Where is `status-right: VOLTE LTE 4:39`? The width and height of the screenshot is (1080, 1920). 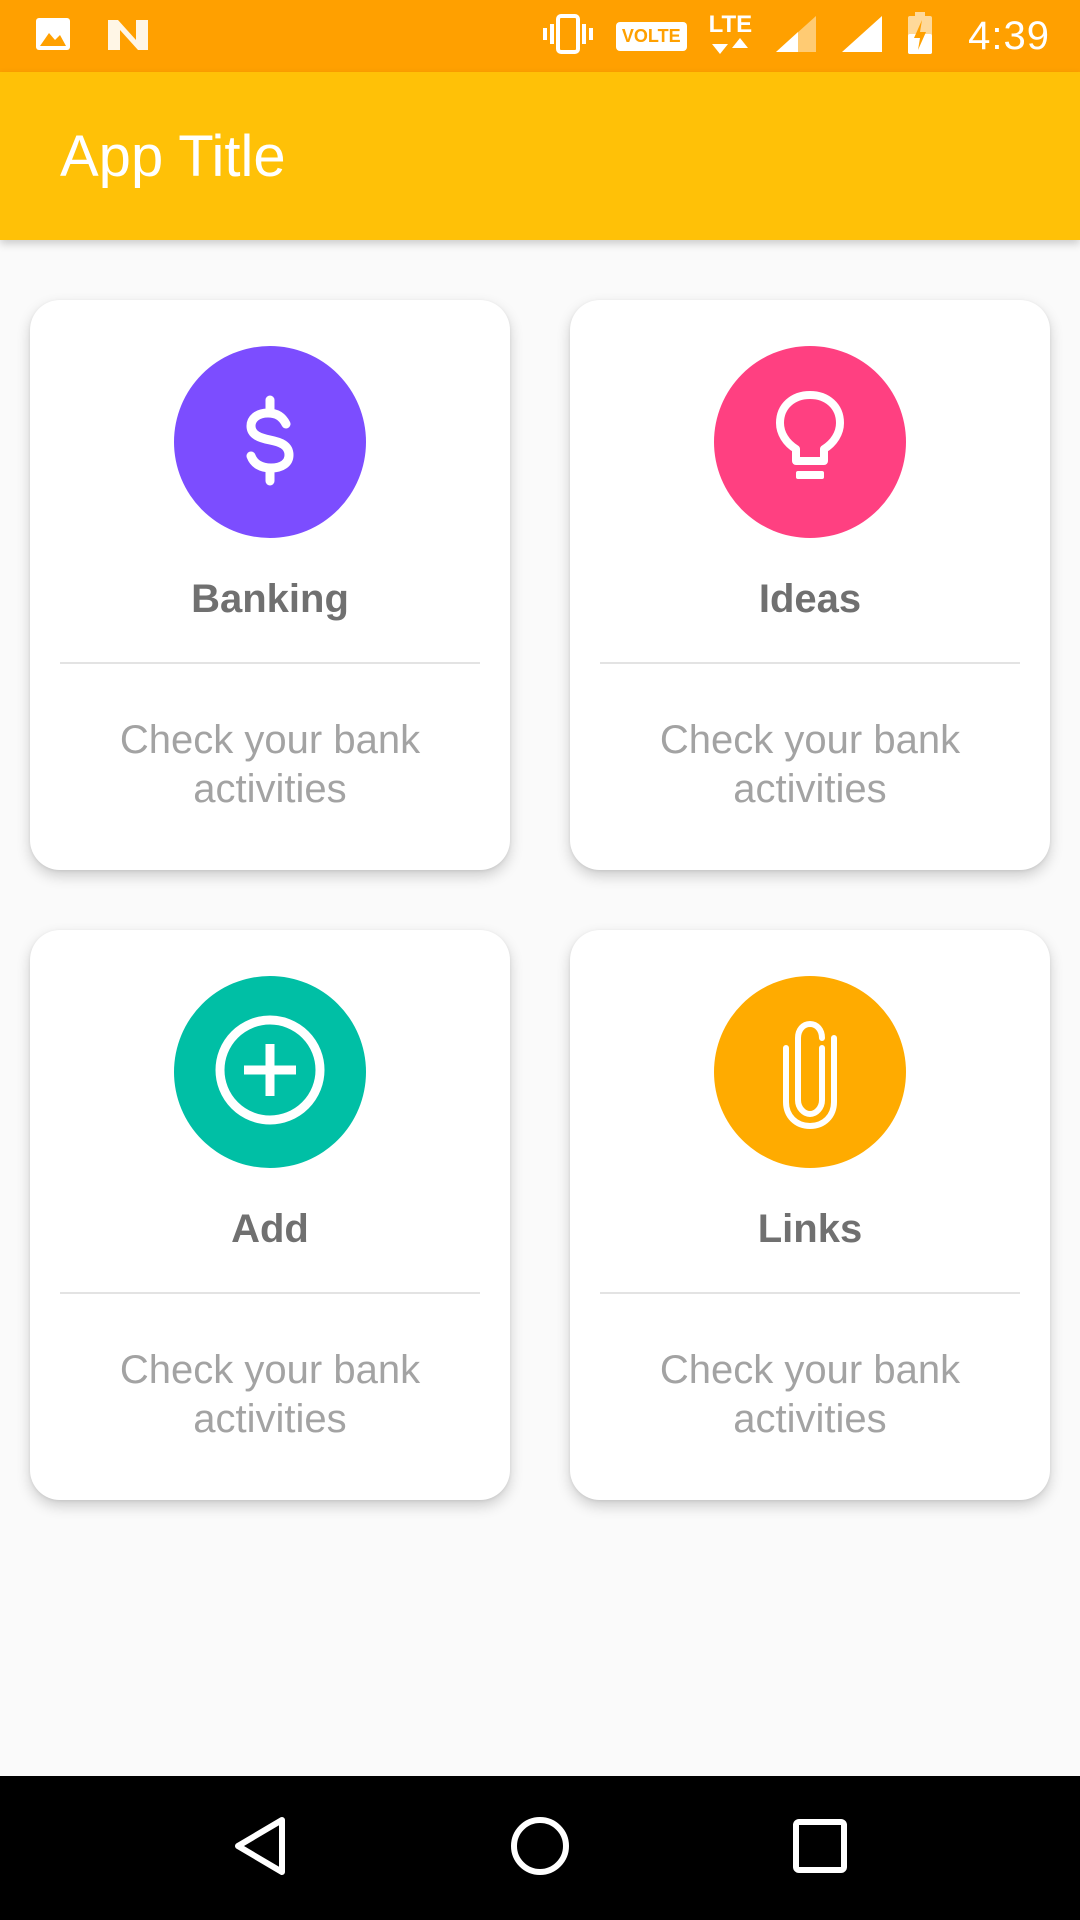
status-right: VOLTE LTE 4:39 is located at coordinates (796, 36).